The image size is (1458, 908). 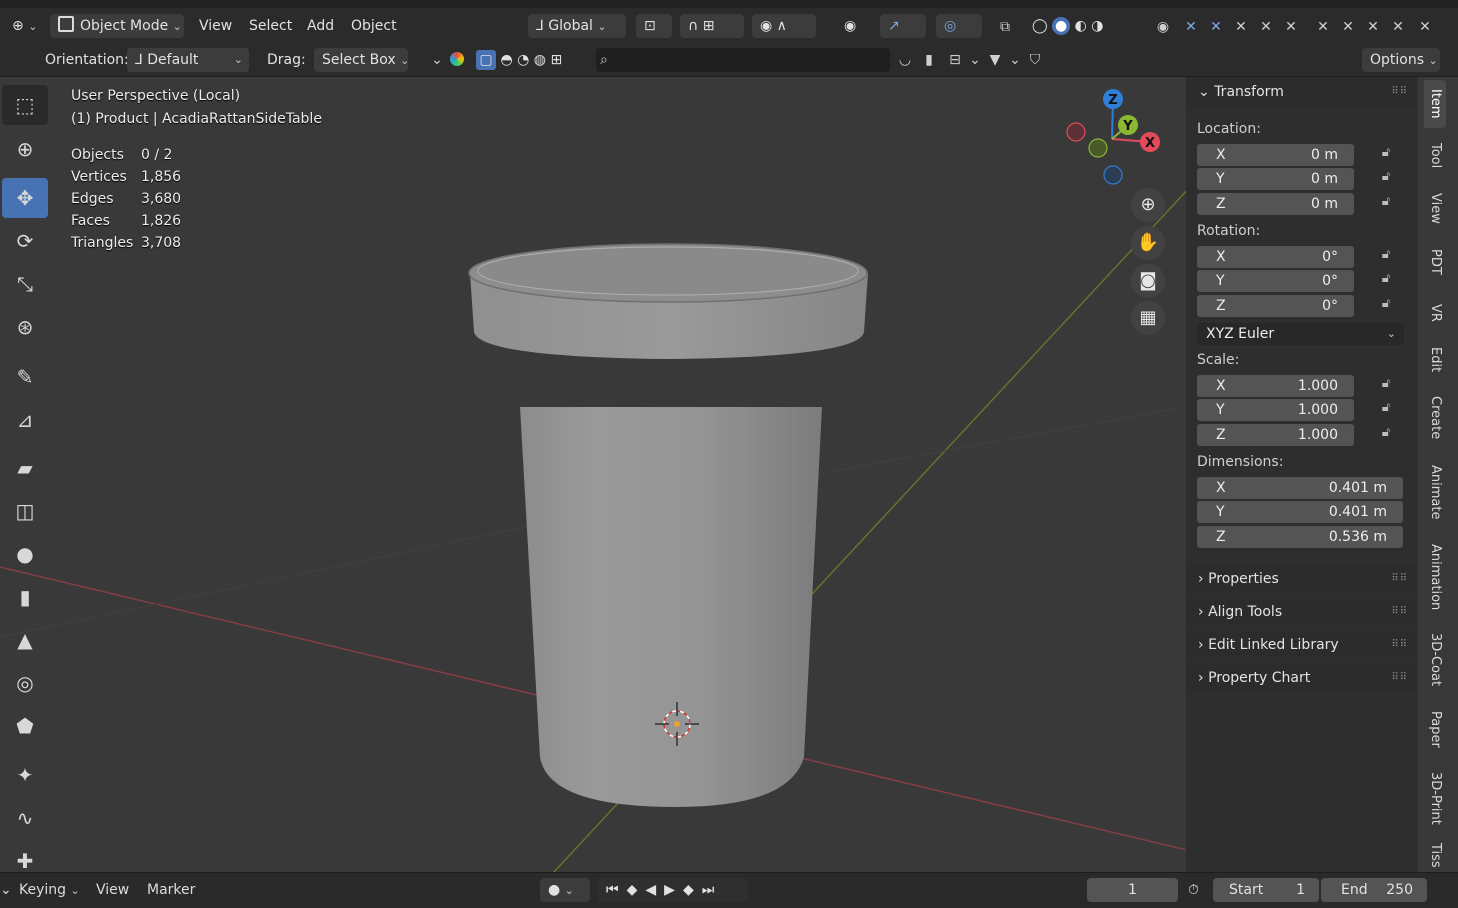 What do you see at coordinates (1097, 26) in the screenshot?
I see `rendered-shading-icon: ◑` at bounding box center [1097, 26].